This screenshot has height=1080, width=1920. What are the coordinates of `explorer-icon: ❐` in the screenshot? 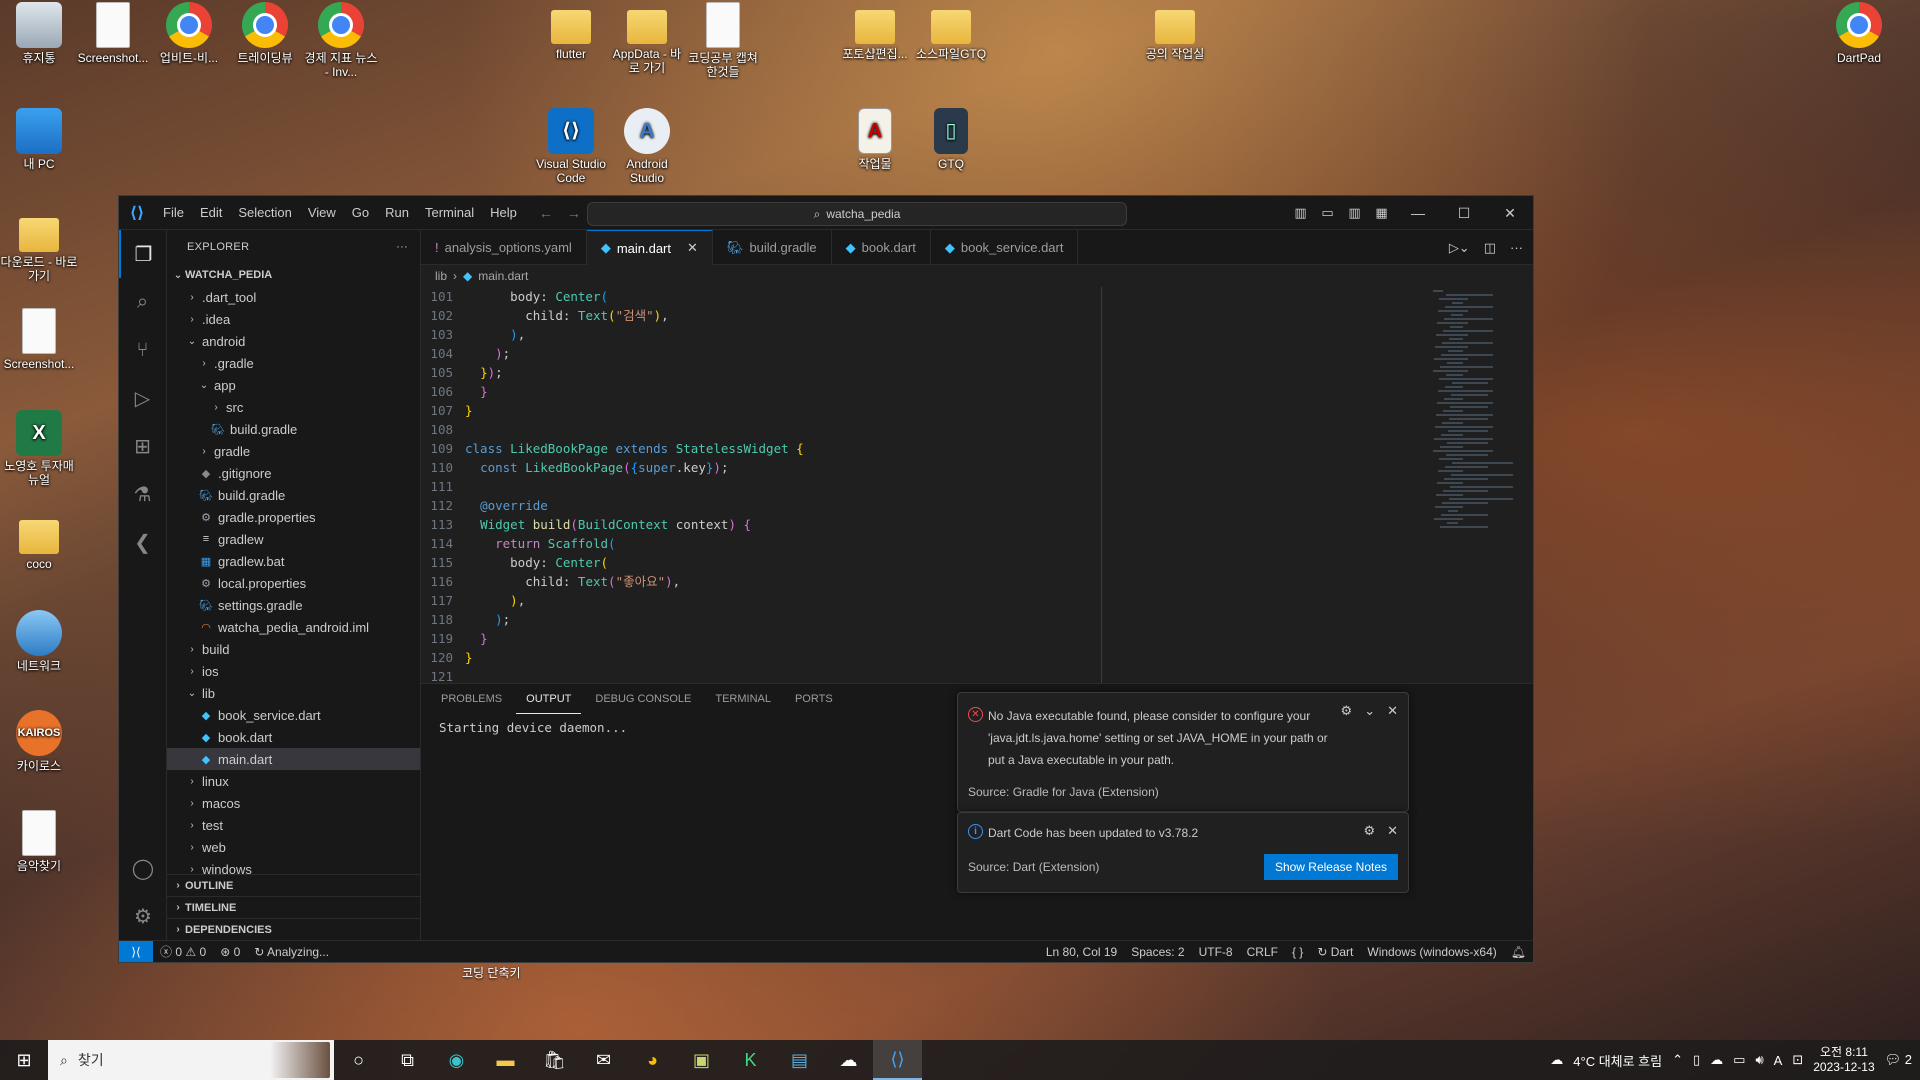 It's located at (142, 254).